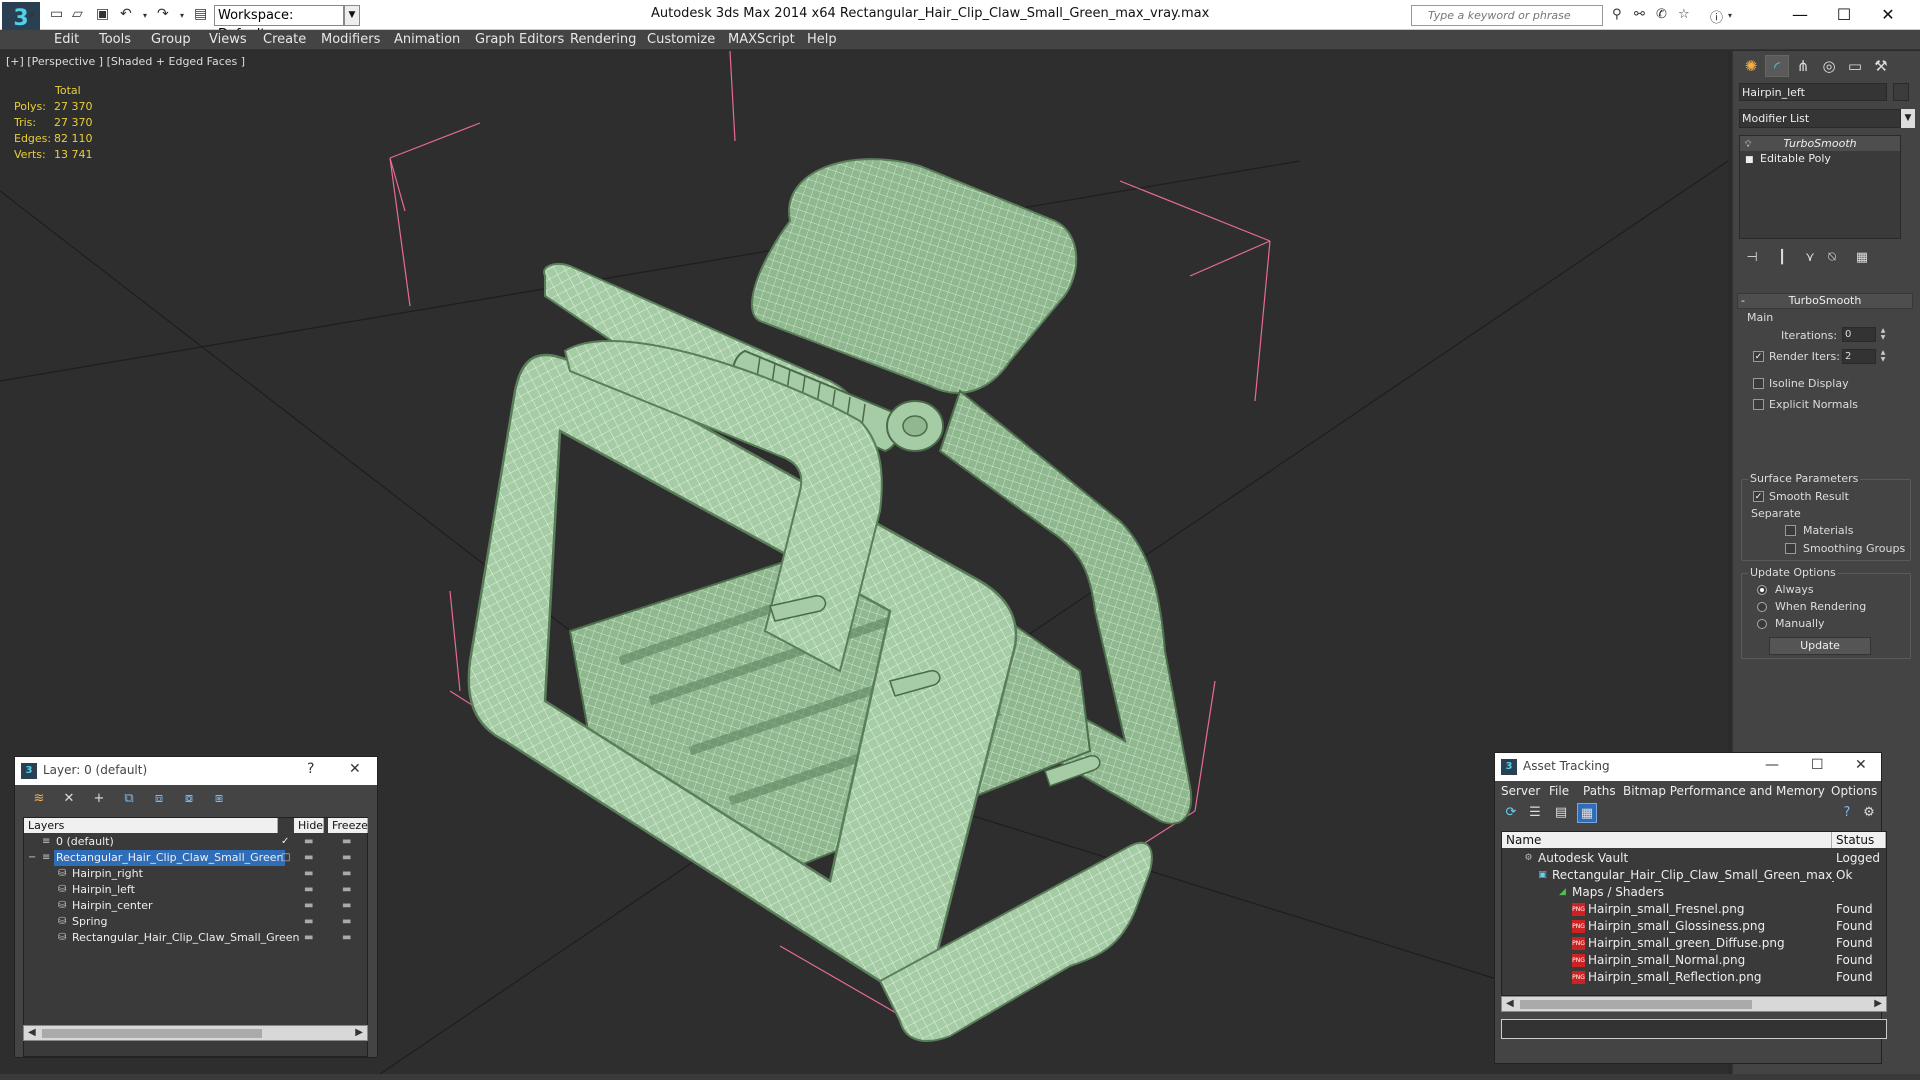 This screenshot has width=1920, height=1080. Describe the element at coordinates (1724, 791) in the screenshot. I see `asset-menu-bitmap-performance: Bitmap Performance and Memory` at that location.